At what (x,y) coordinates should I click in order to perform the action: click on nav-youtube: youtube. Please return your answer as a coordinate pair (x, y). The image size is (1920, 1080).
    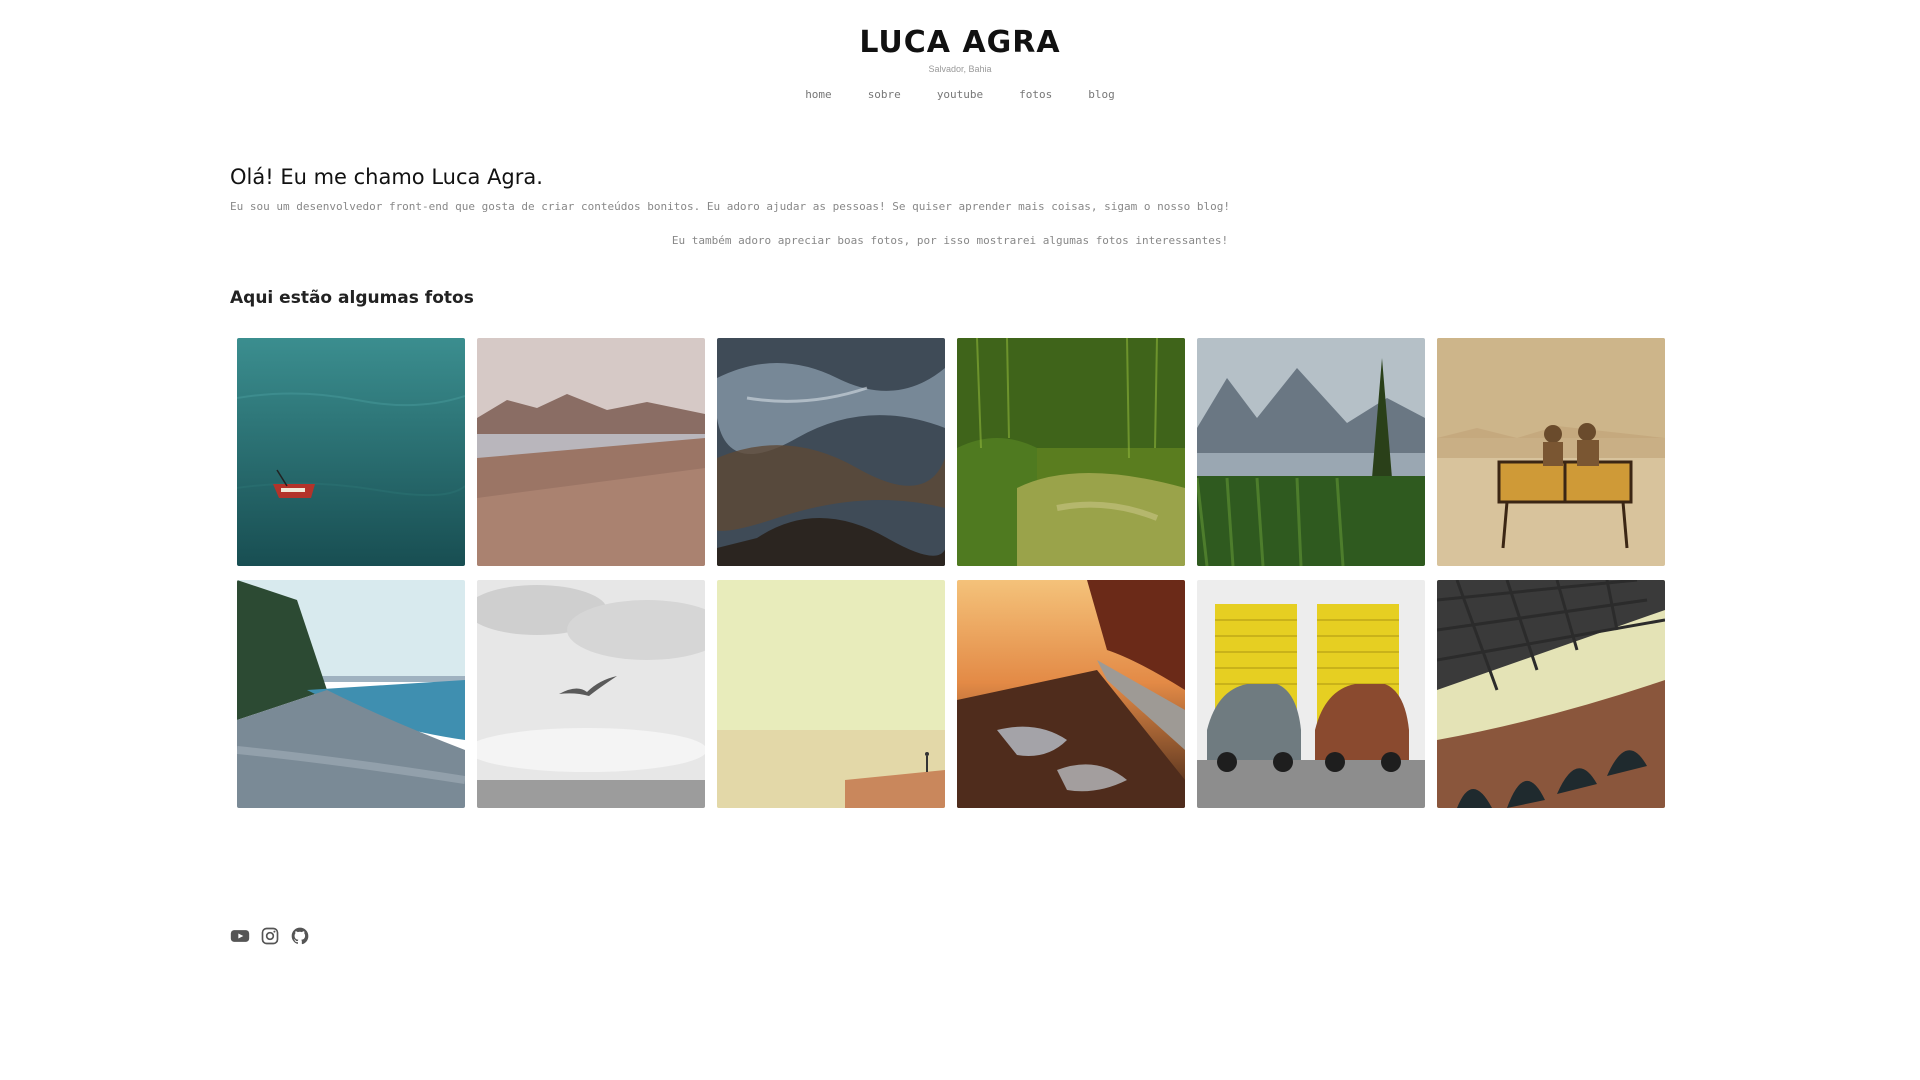
    Looking at the image, I should click on (960, 95).